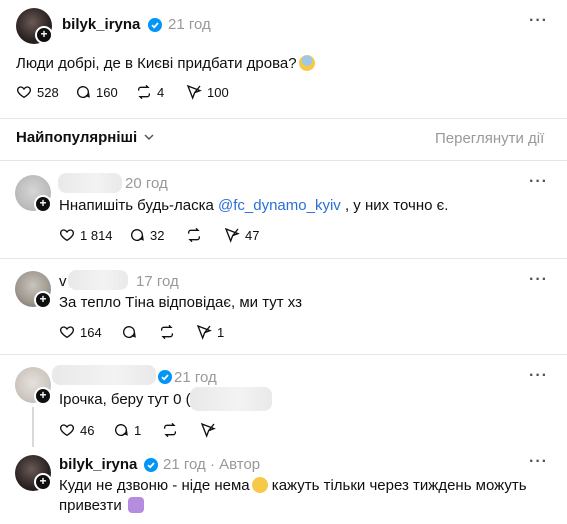 This screenshot has height=524, width=567. I want to click on like-button: 528, so click(37, 92).